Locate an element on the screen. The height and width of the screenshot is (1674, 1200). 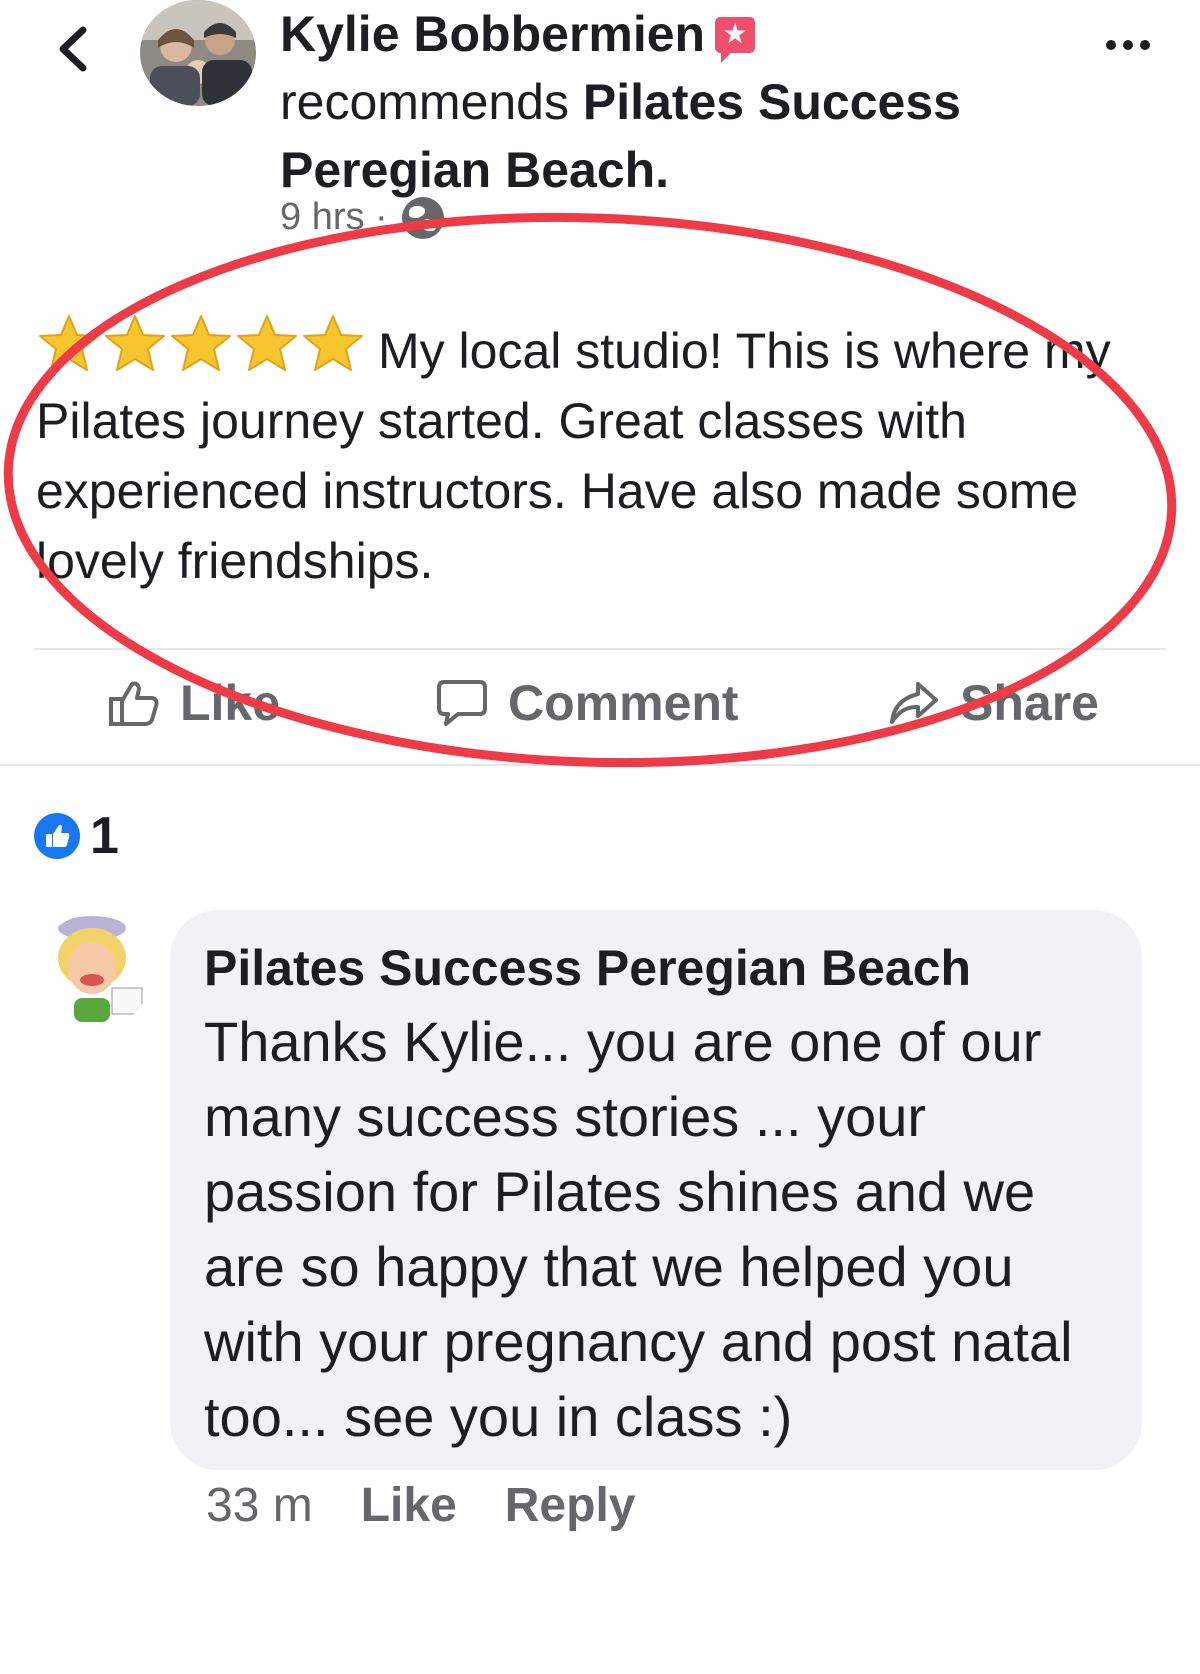
commenter-avatar is located at coordinates (94, 972).